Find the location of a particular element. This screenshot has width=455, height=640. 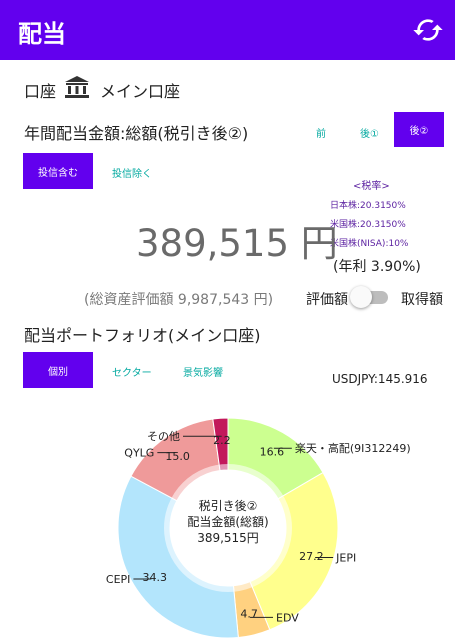

valuation-toggle is located at coordinates (370, 297).